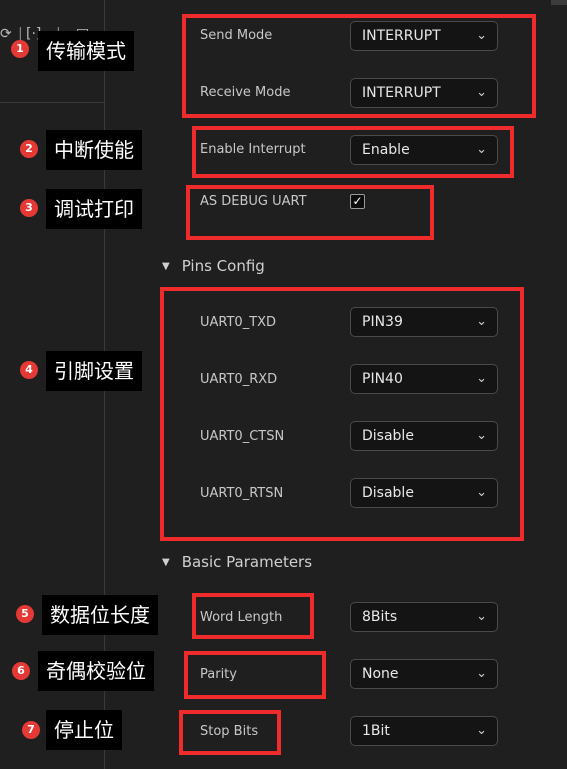 This screenshot has height=769, width=567. I want to click on refresh-icon: ⟳, so click(6, 34).